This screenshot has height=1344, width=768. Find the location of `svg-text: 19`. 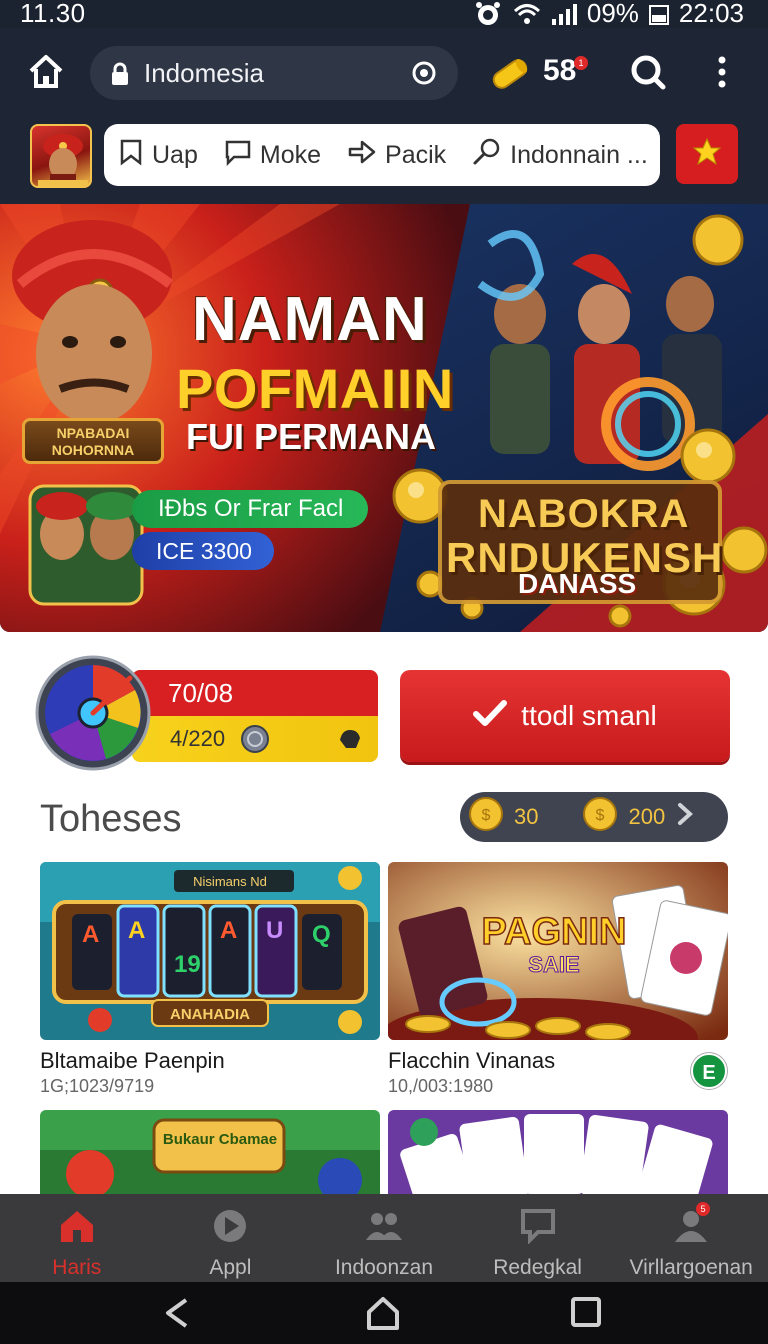

svg-text: 19 is located at coordinates (187, 964).